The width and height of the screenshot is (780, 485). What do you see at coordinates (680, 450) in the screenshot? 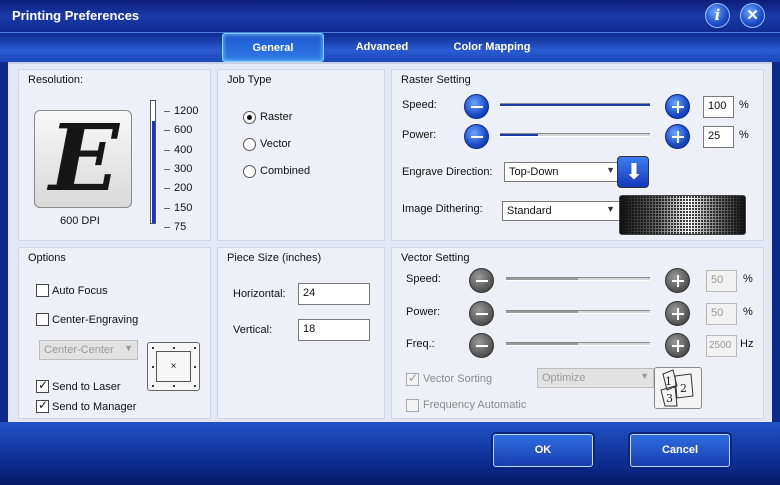
I see `cancel-button: Cancel` at bounding box center [680, 450].